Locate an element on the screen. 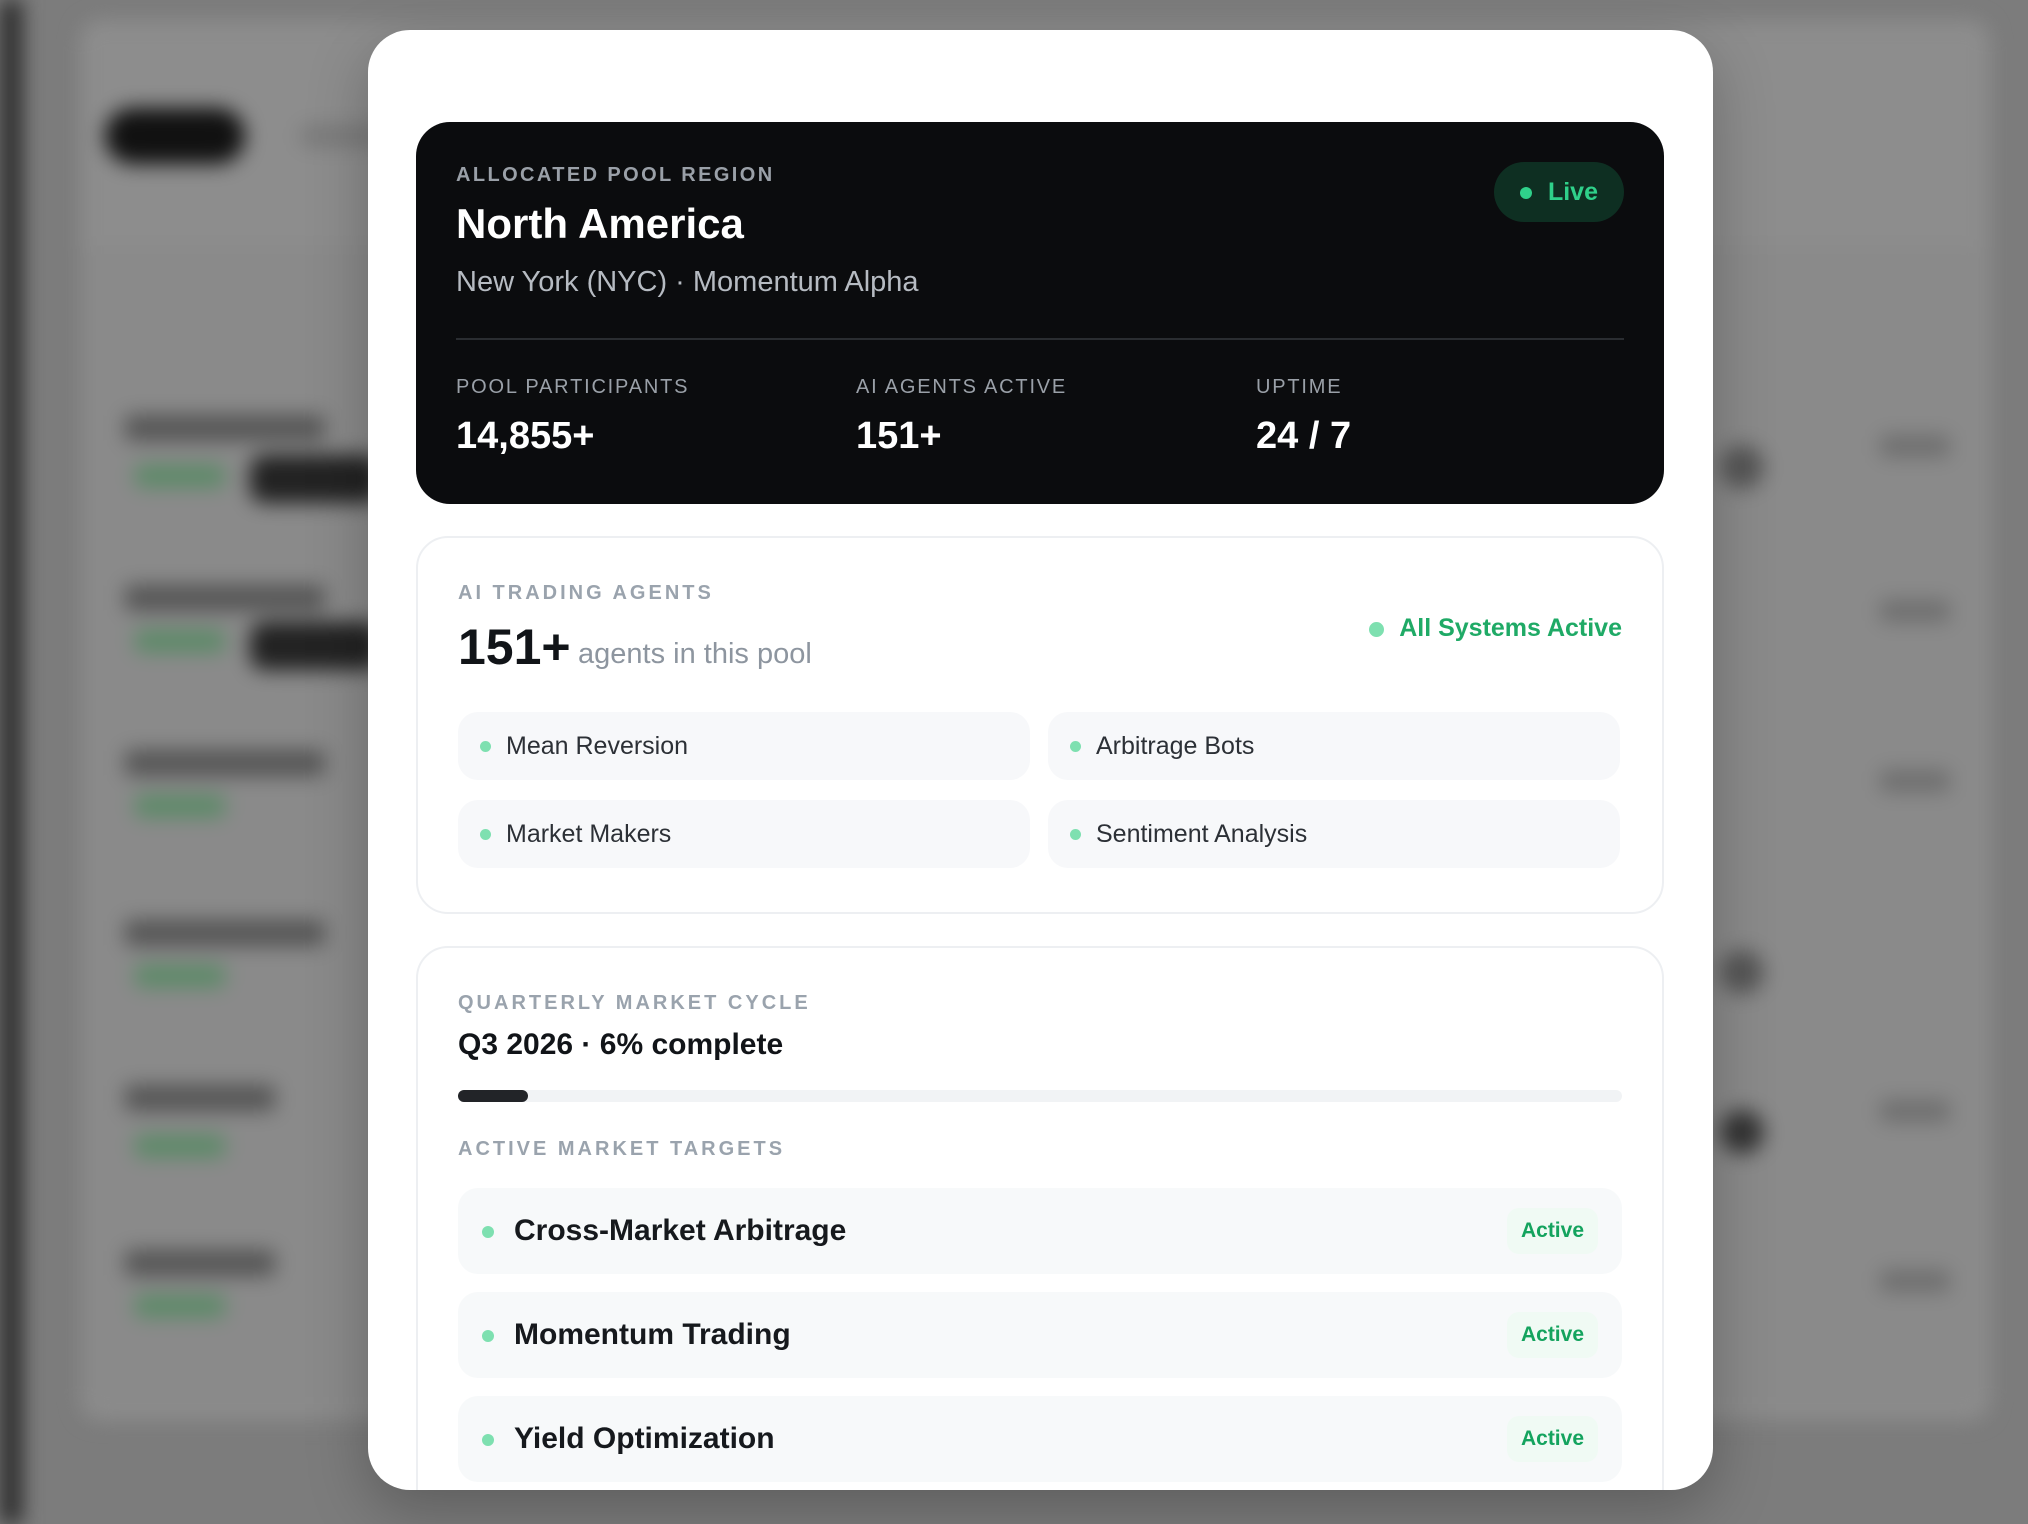  bg-sidebar is located at coordinates (11, 762).